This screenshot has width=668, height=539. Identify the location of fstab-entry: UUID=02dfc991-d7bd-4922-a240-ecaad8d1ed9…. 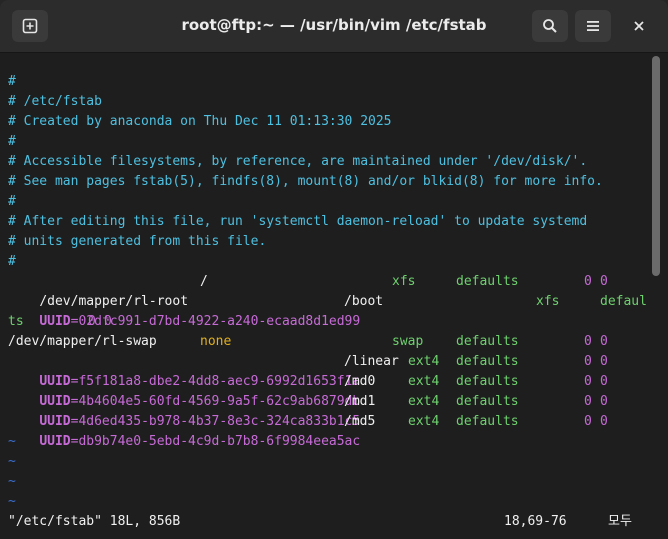
(184, 310).